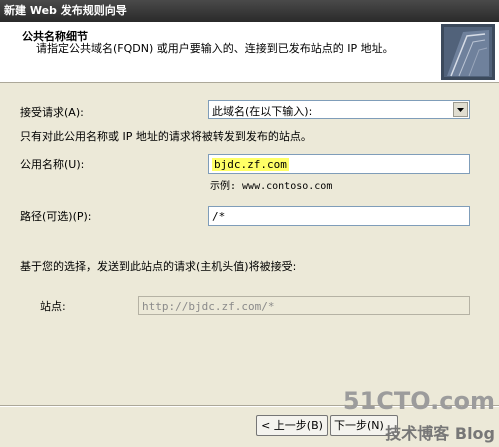 This screenshot has height=447, width=499. I want to click on path-value: /*, so click(219, 216).